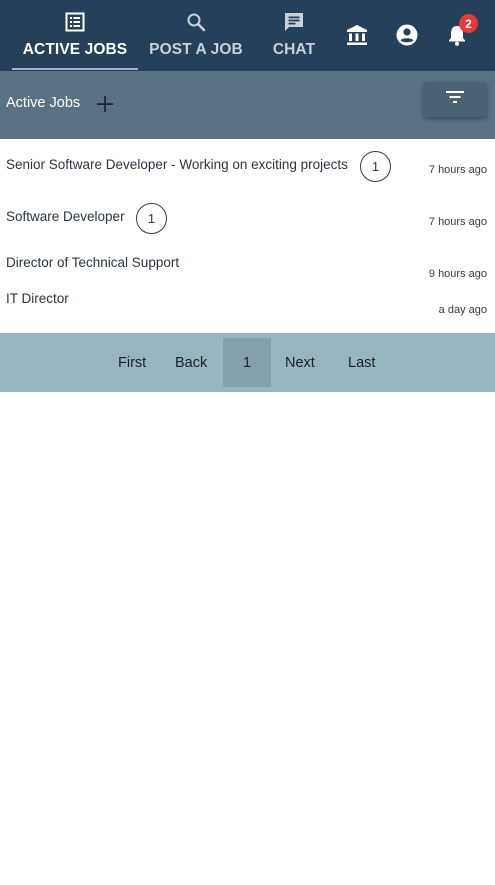 The image size is (495, 885). Describe the element at coordinates (294, 49) in the screenshot. I see `tab-label: CHAT` at that location.